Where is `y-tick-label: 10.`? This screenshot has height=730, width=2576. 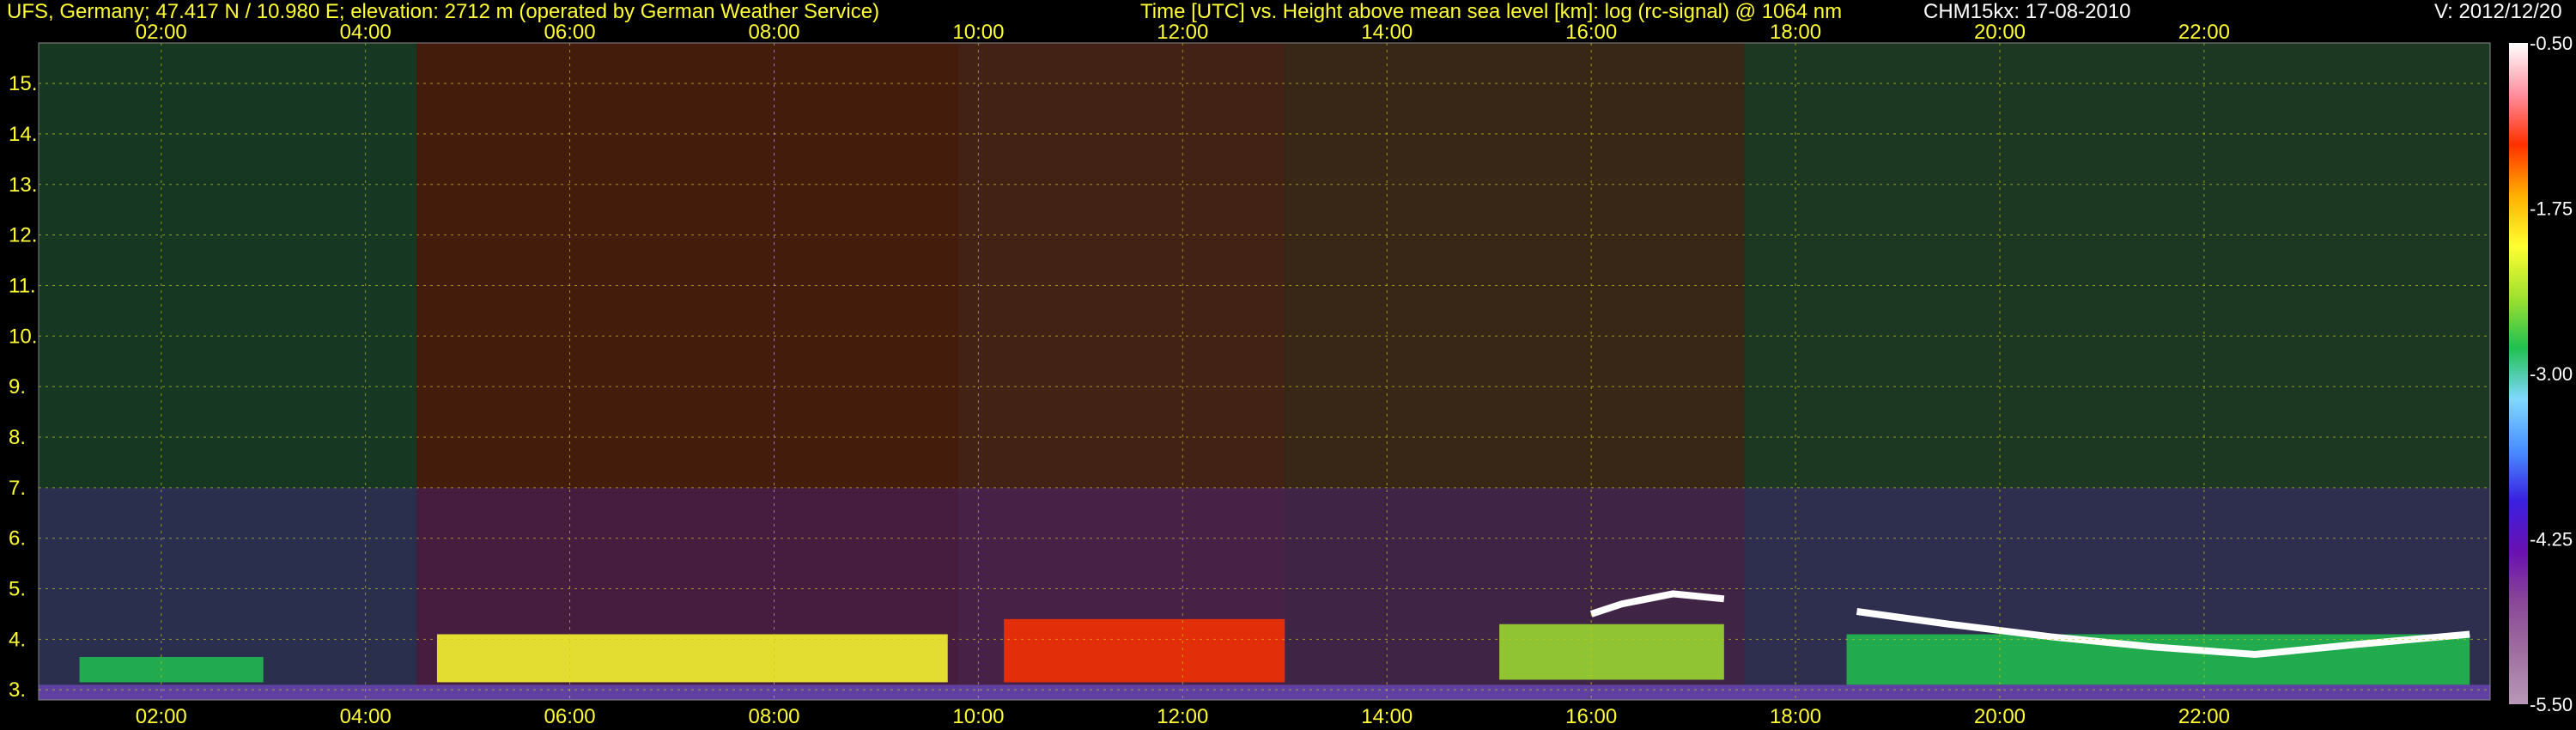 y-tick-label: 10. is located at coordinates (23, 336).